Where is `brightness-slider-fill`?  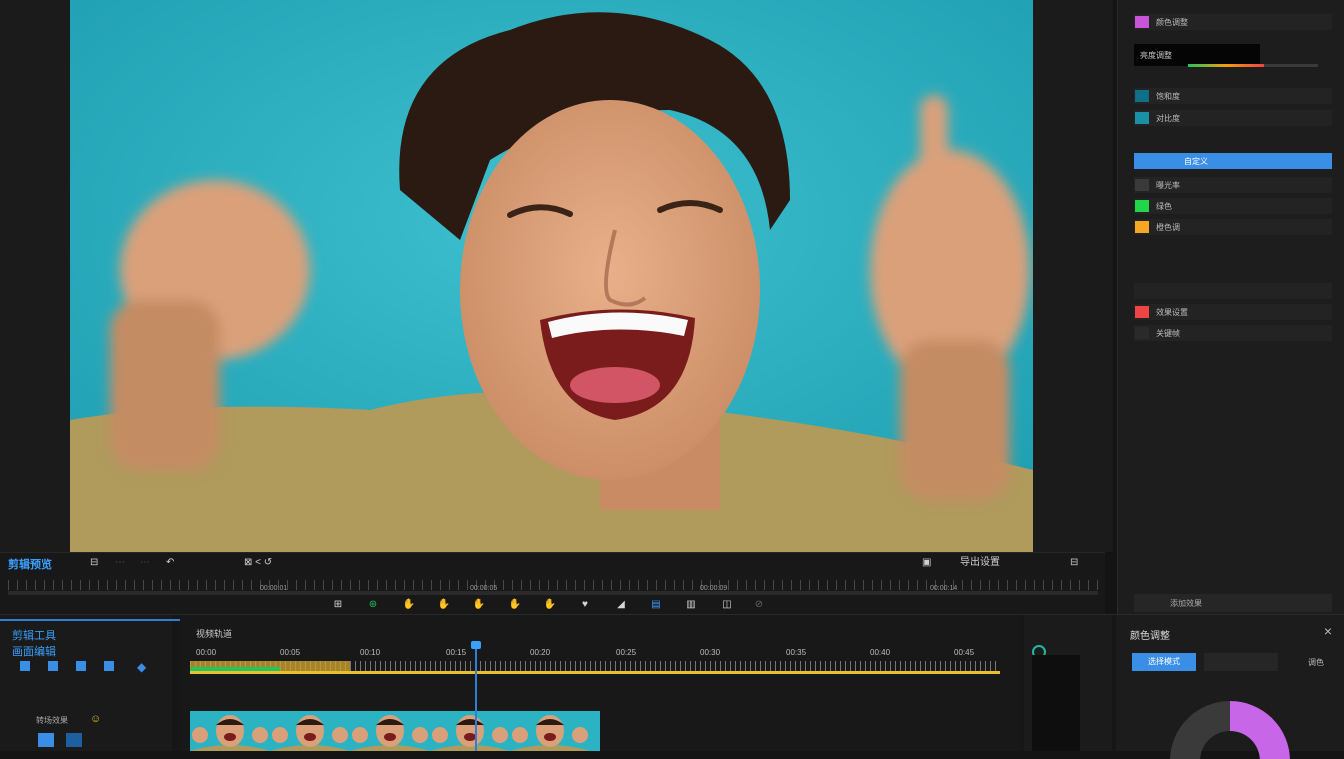
brightness-slider-fill is located at coordinates (1226, 65).